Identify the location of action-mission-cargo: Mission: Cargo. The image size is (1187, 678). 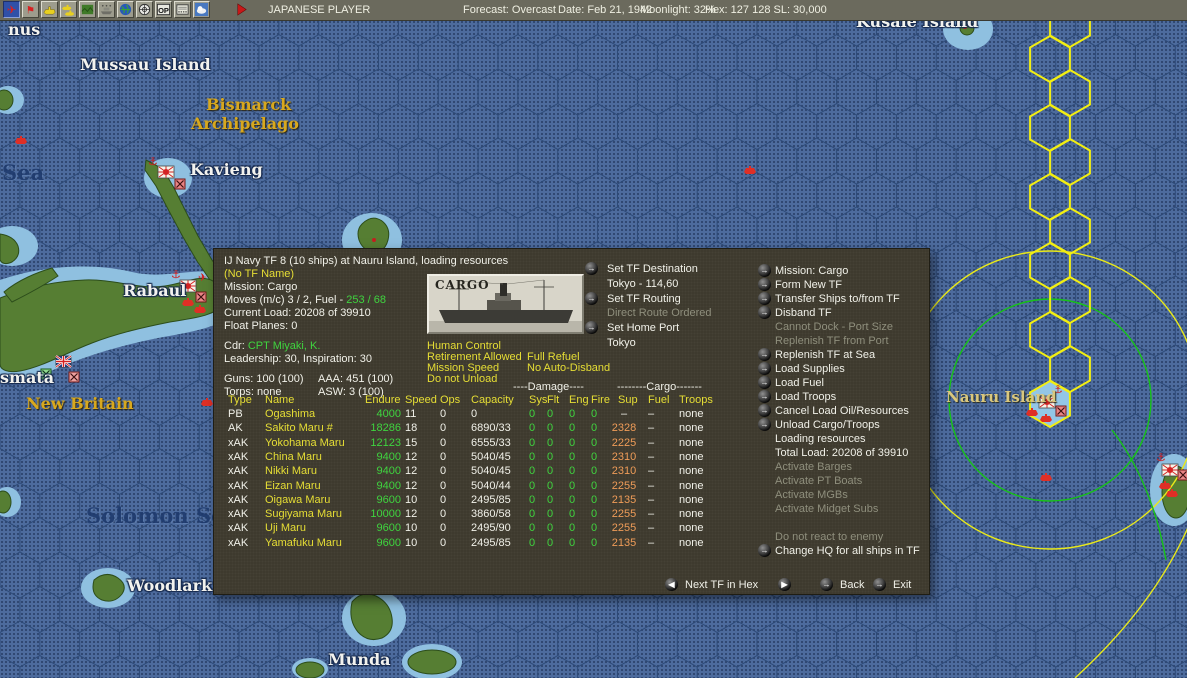
(811, 271).